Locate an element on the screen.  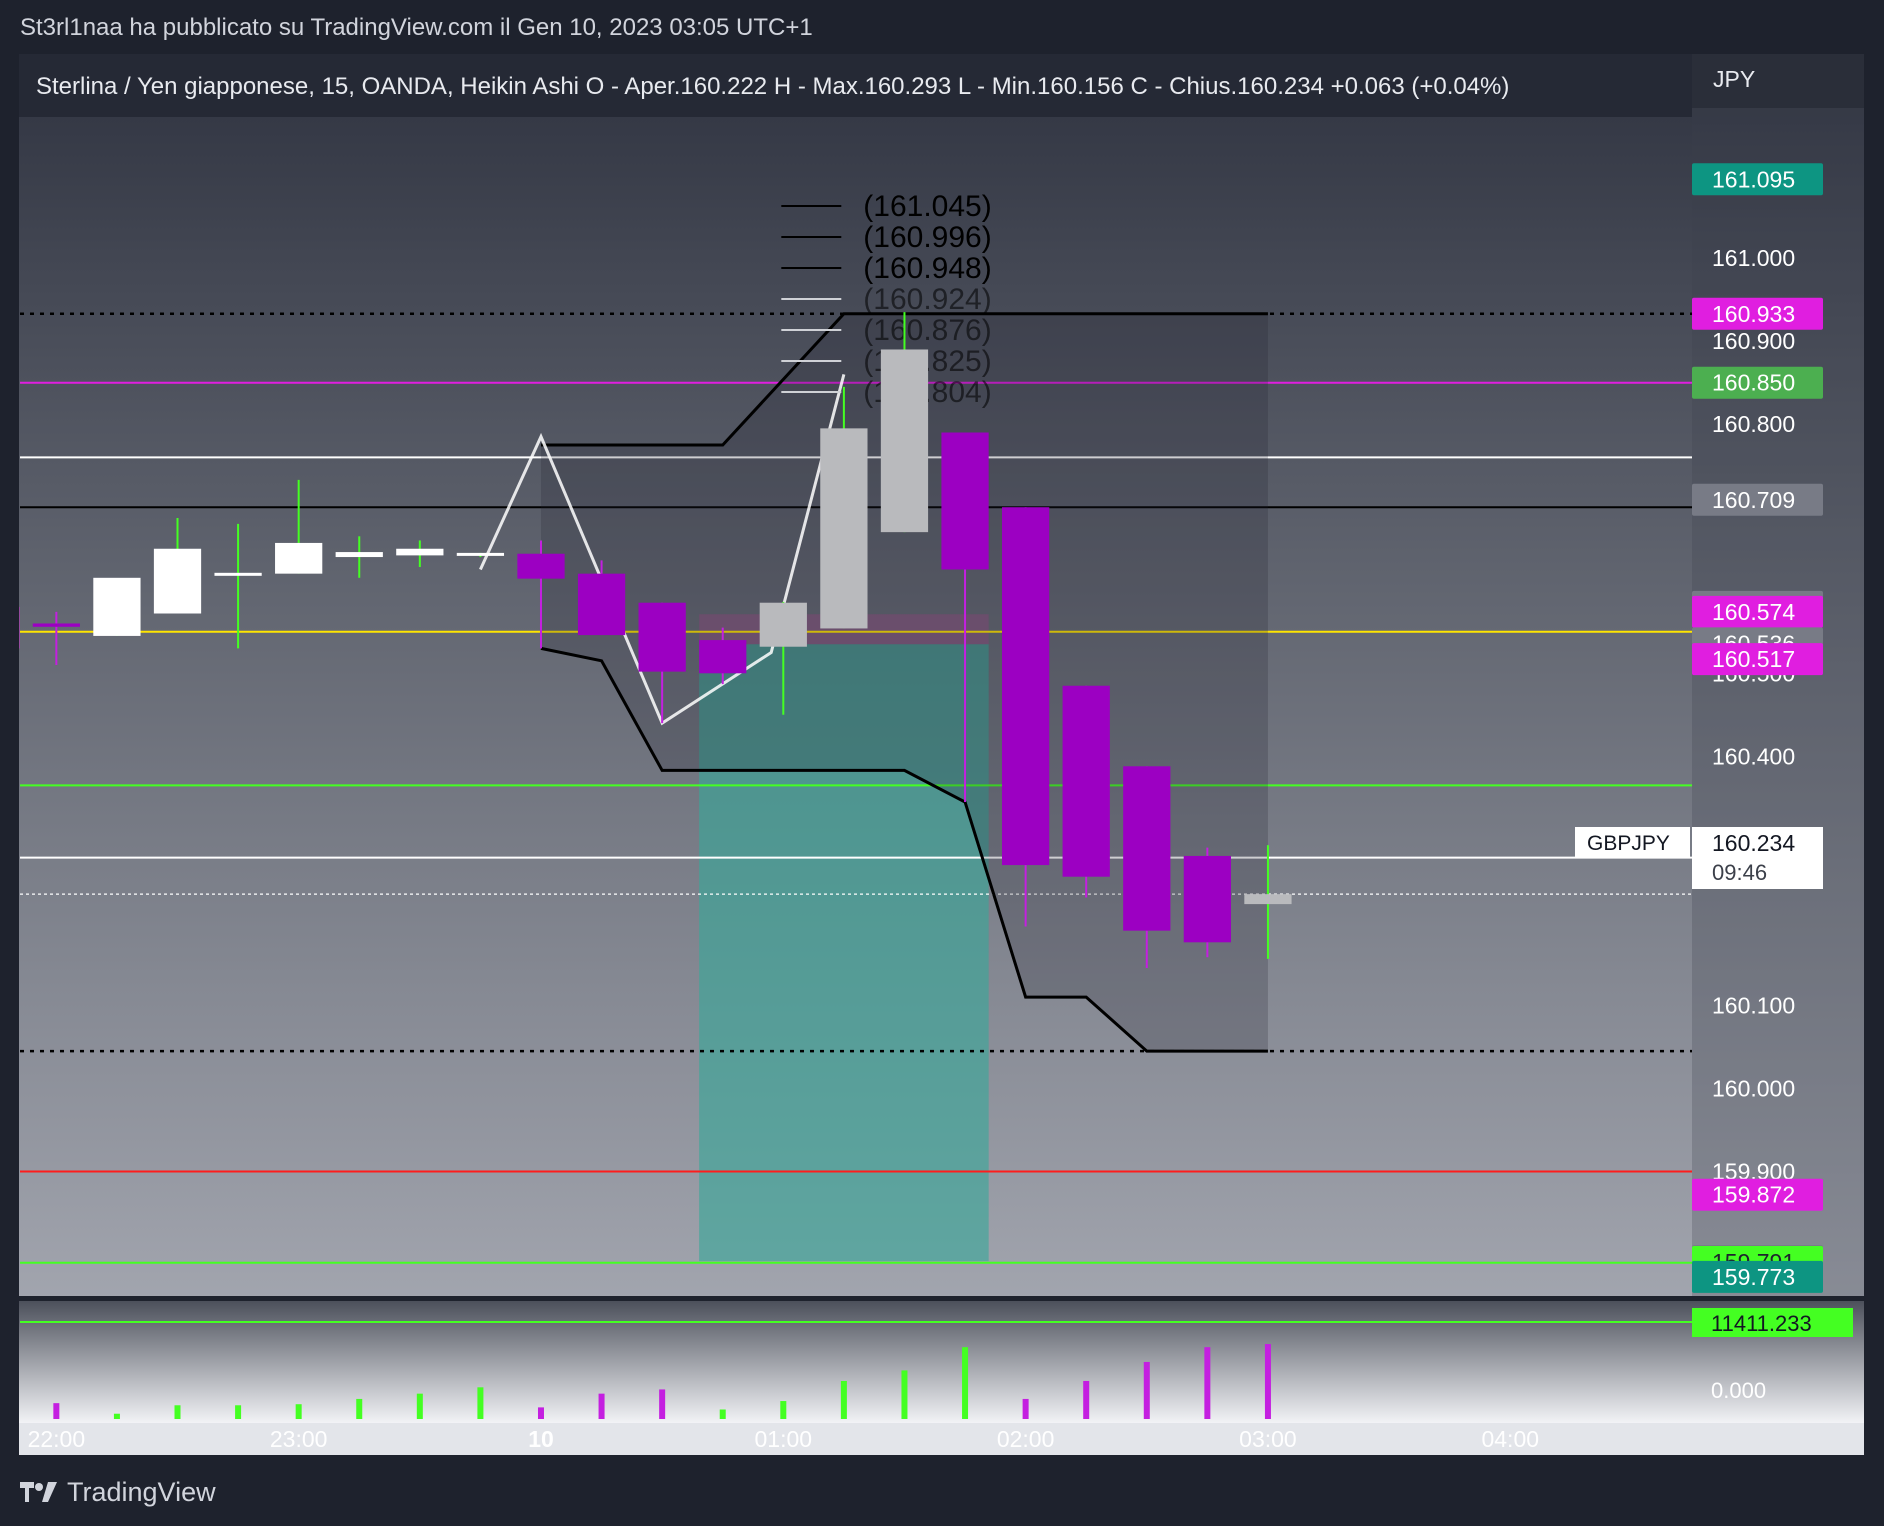
price-label-1: 160.933 is located at coordinates (1753, 314).